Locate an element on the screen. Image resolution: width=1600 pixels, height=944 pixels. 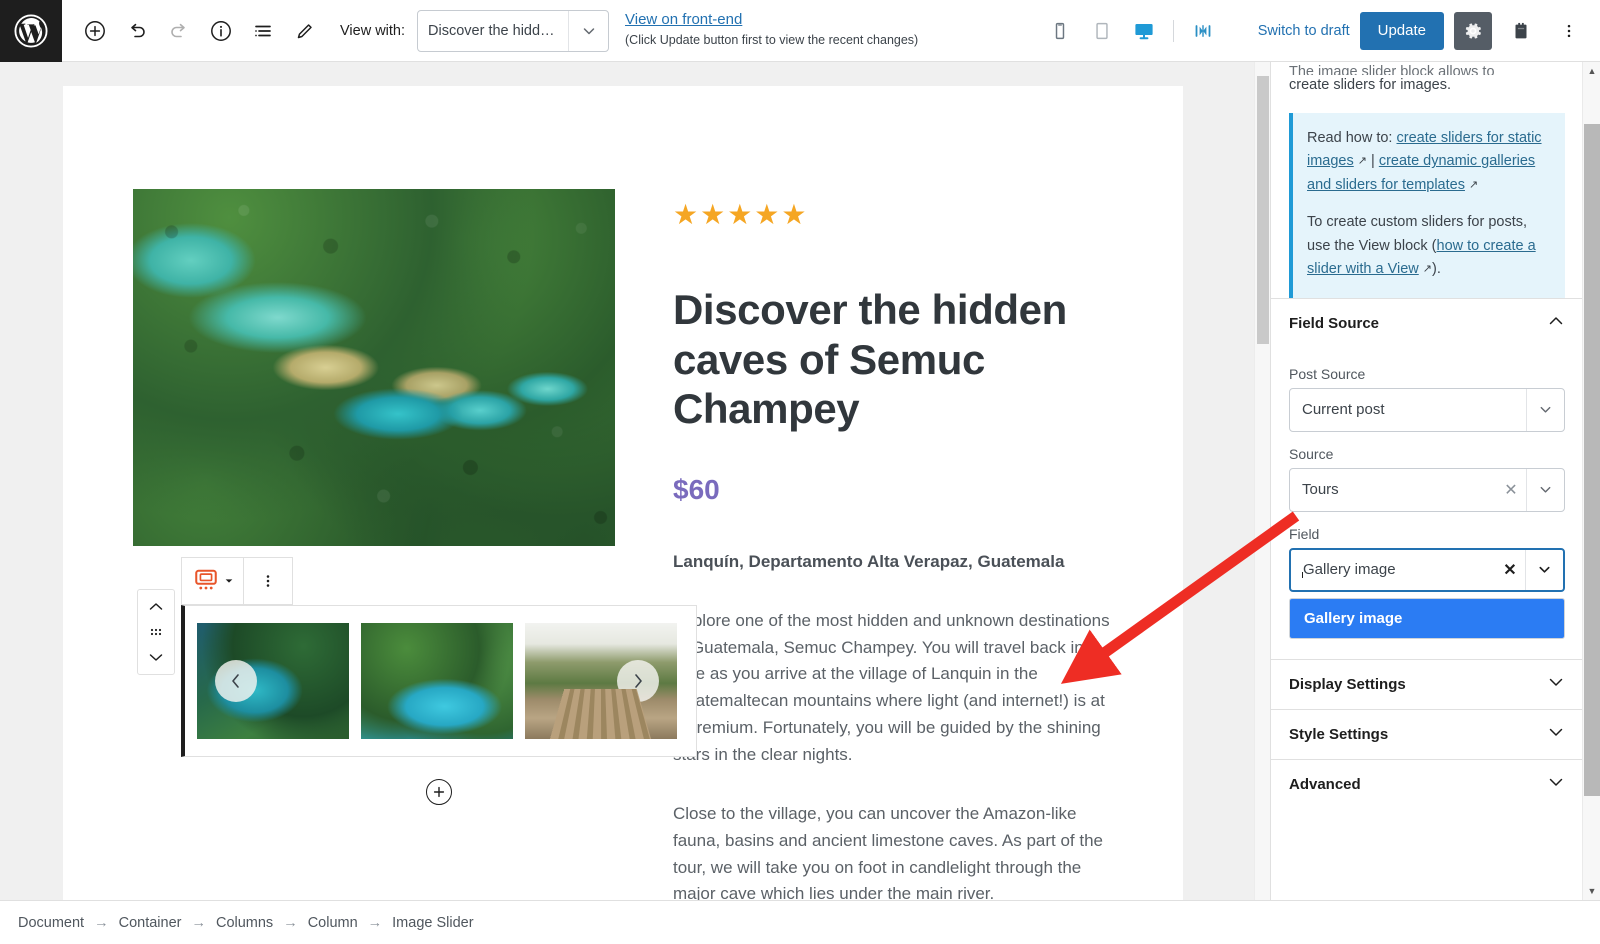
image-slider-block is located at coordinates (439, 681).